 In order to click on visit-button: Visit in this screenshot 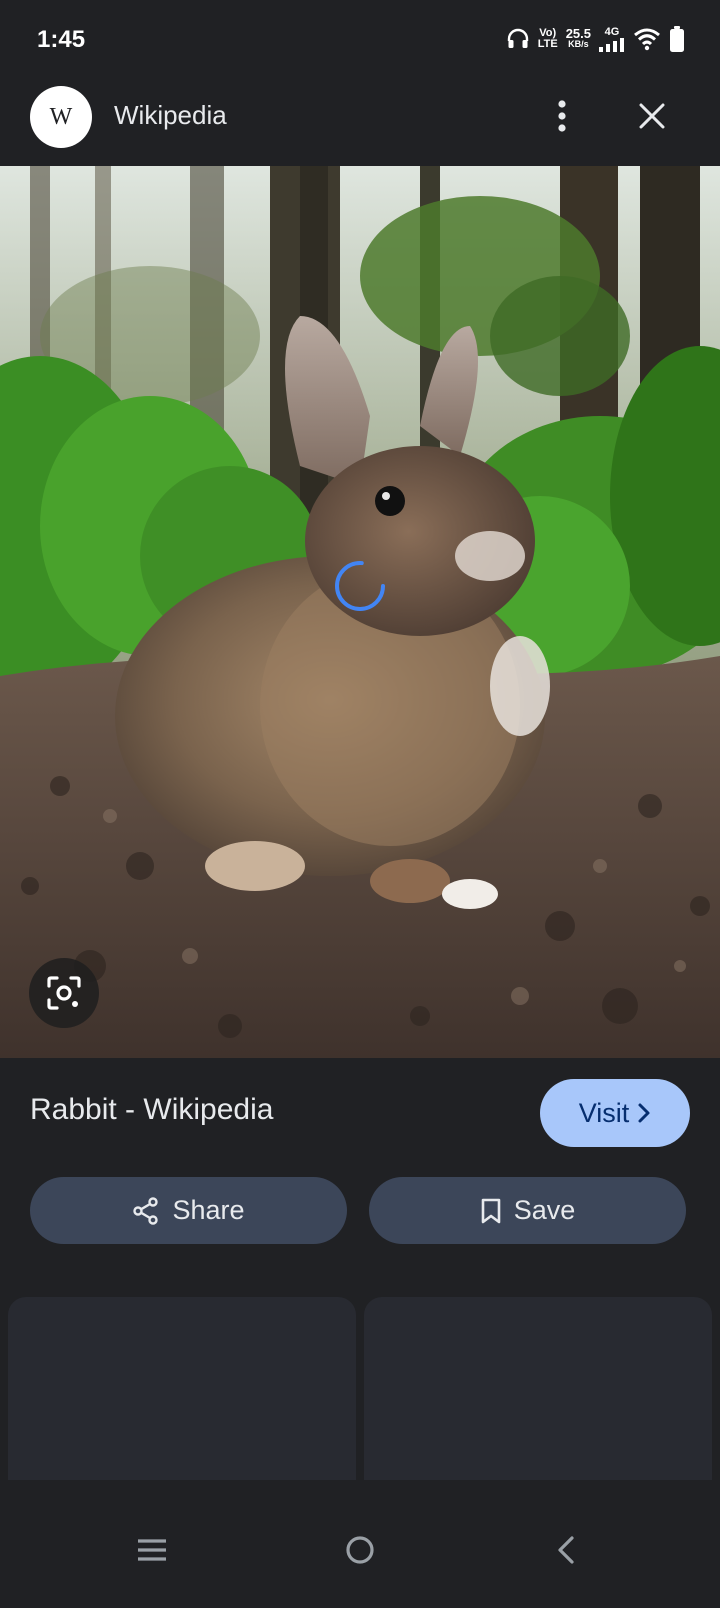, I will do `click(615, 1113)`.